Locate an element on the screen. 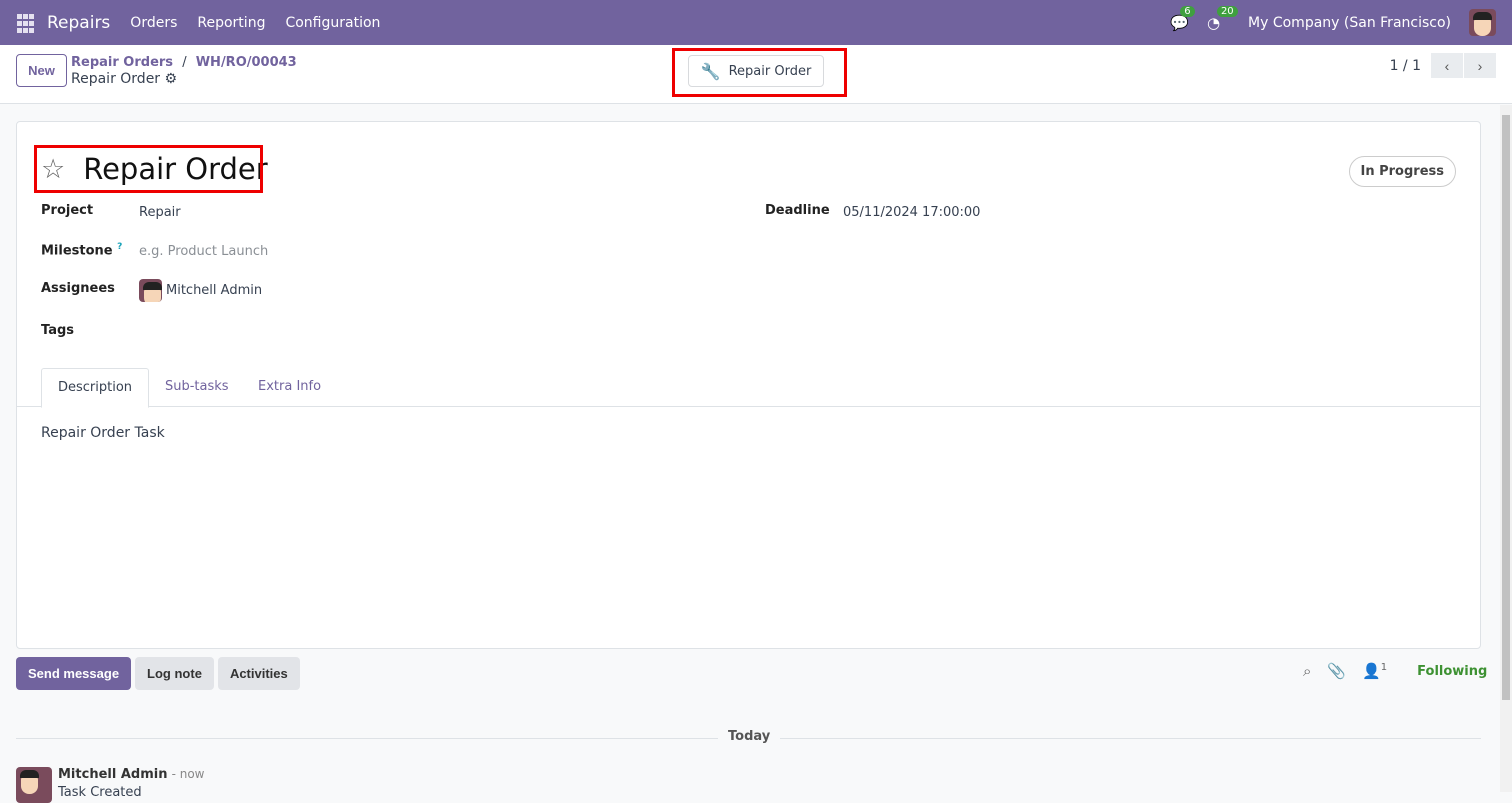 The height and width of the screenshot is (803, 1512). project-label: Project is located at coordinates (67, 210).